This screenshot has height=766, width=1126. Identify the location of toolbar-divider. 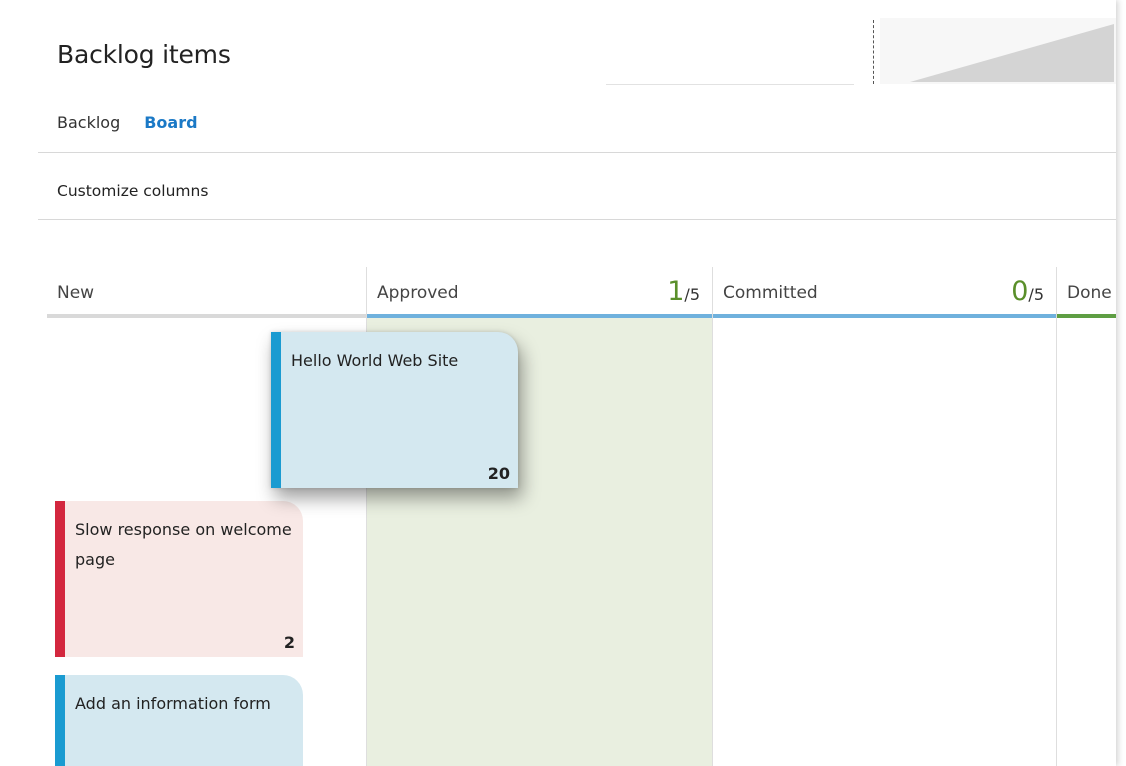
(577, 219).